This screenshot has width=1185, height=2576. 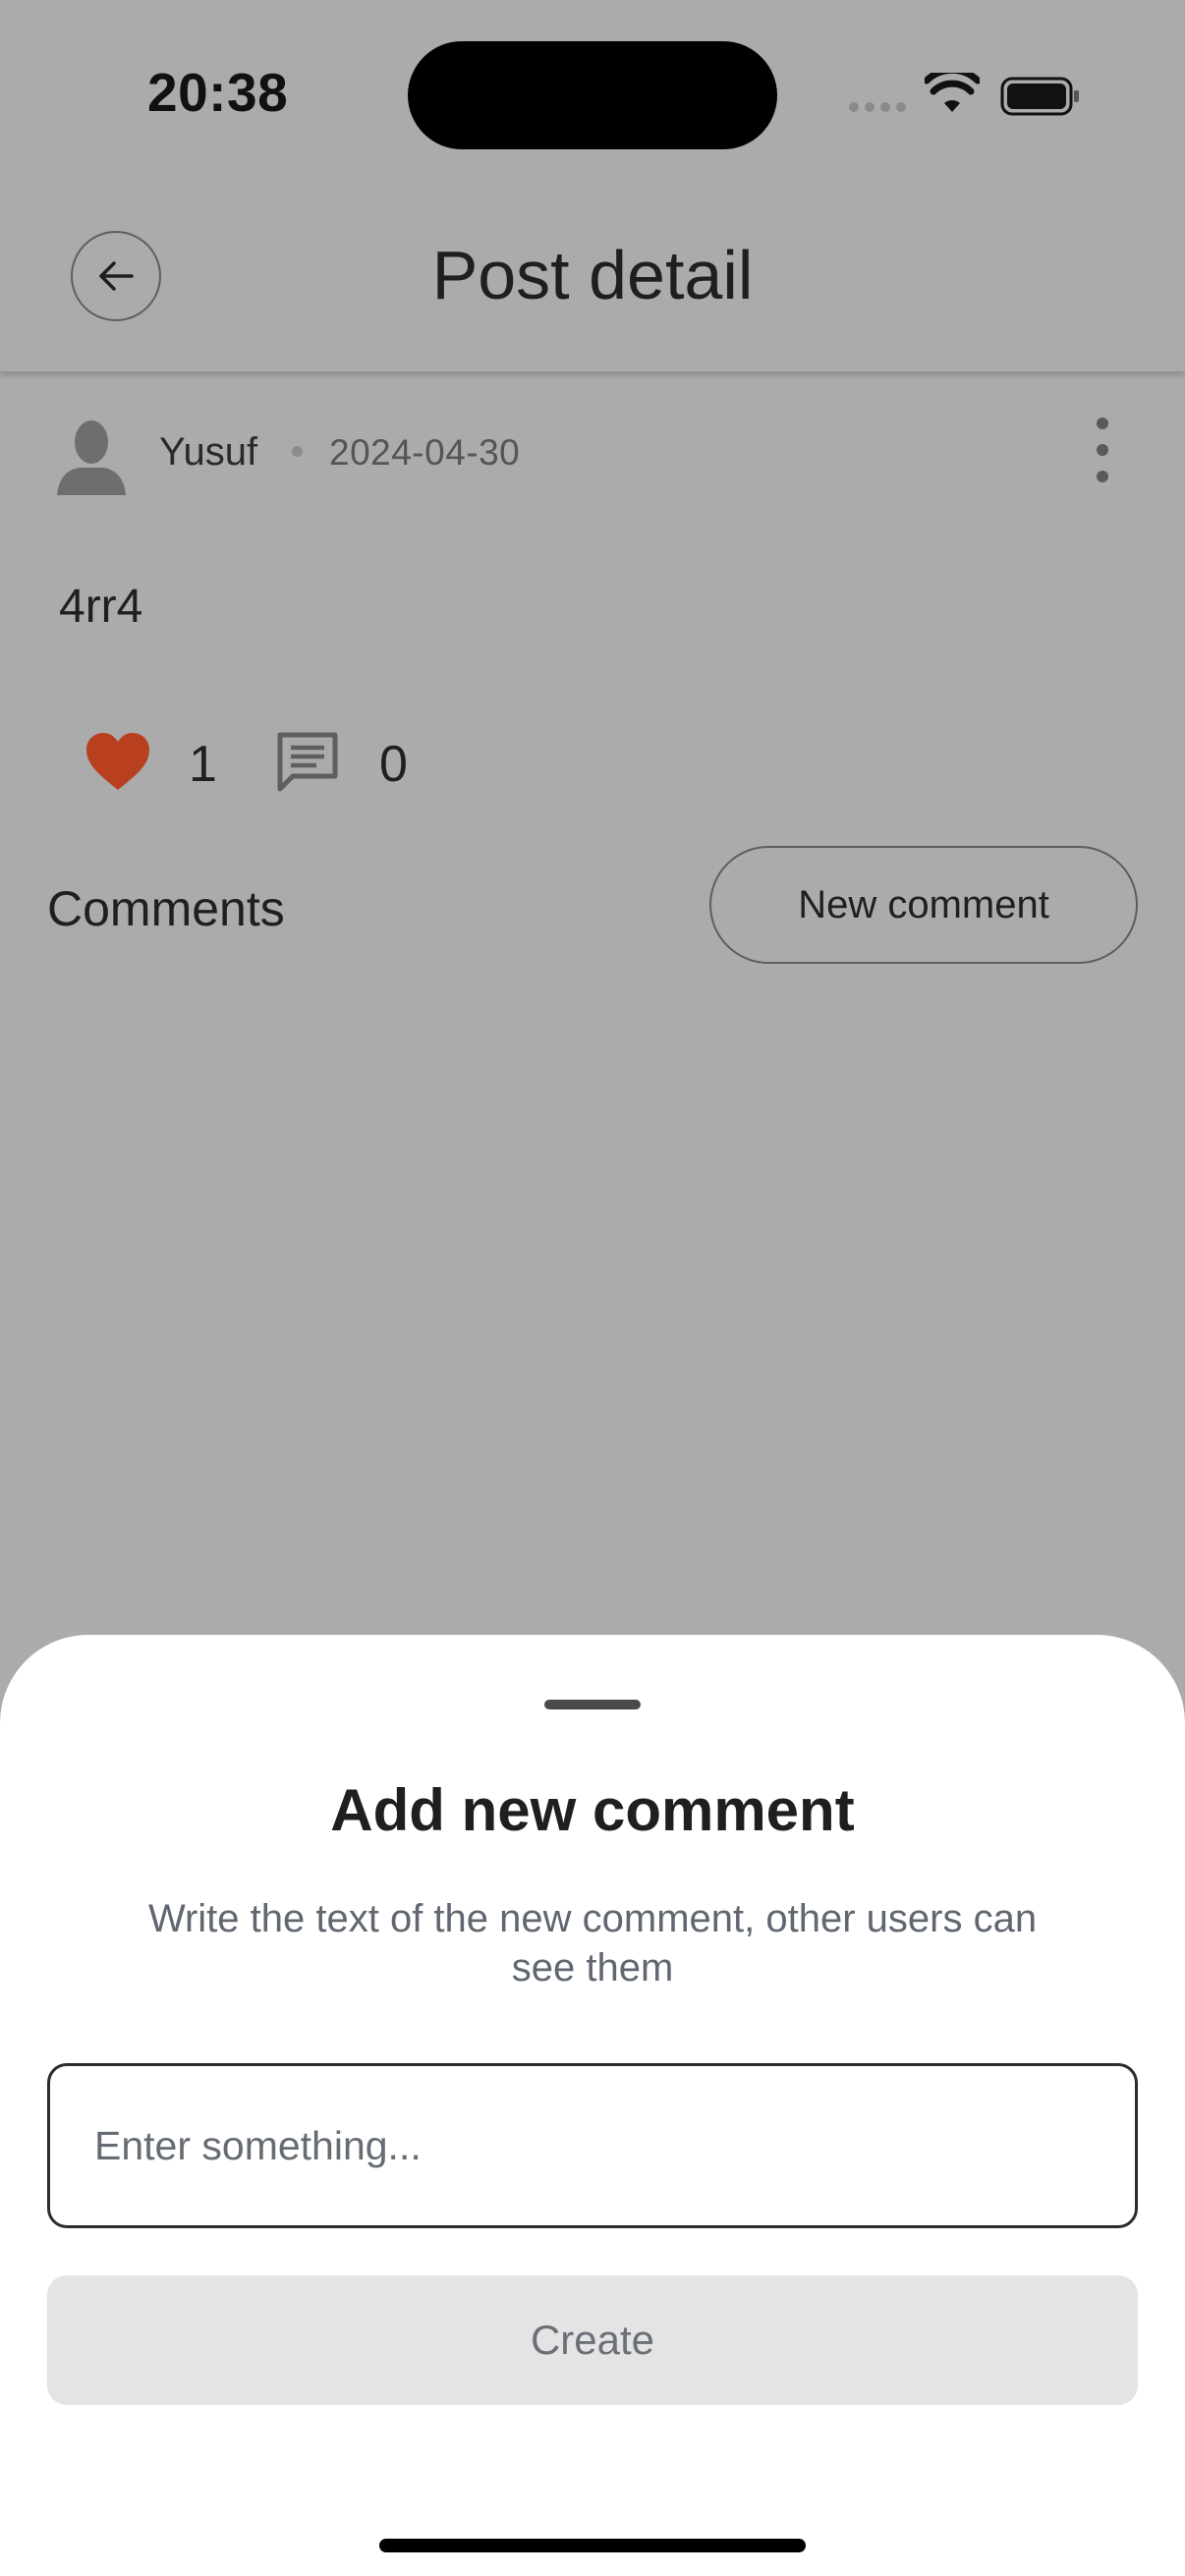 I want to click on separator-dot, so click(x=297, y=451).